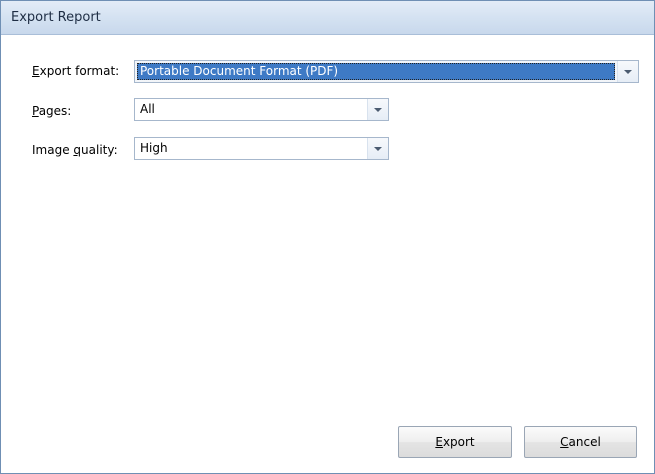 The image size is (655, 474). Describe the element at coordinates (52, 111) in the screenshot. I see `pages-label: Pages:` at that location.